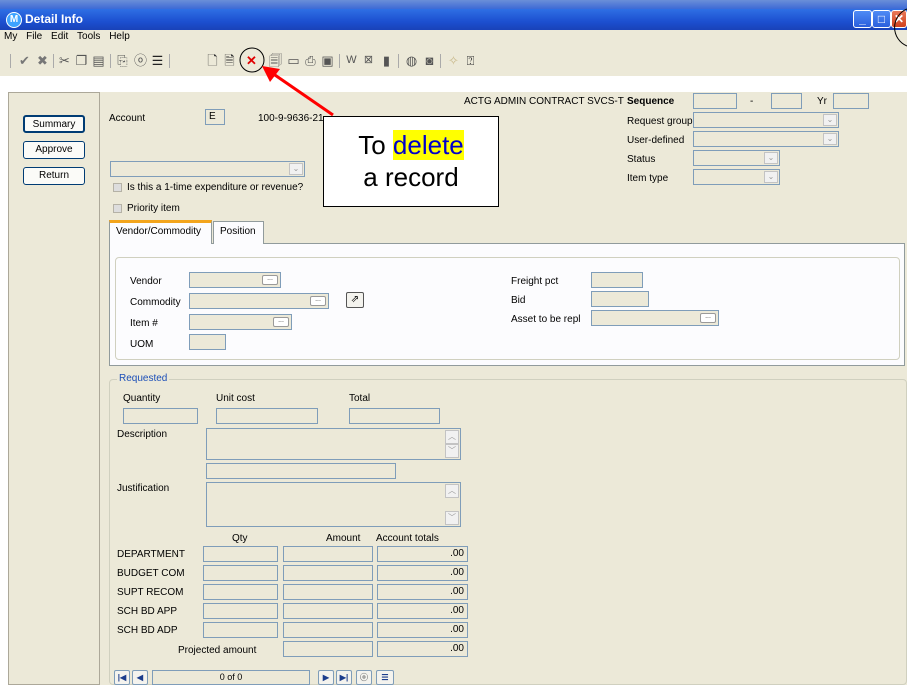 The image size is (907, 685). What do you see at coordinates (240, 611) in the screenshot?
I see `sch-bd-app-qty` at bounding box center [240, 611].